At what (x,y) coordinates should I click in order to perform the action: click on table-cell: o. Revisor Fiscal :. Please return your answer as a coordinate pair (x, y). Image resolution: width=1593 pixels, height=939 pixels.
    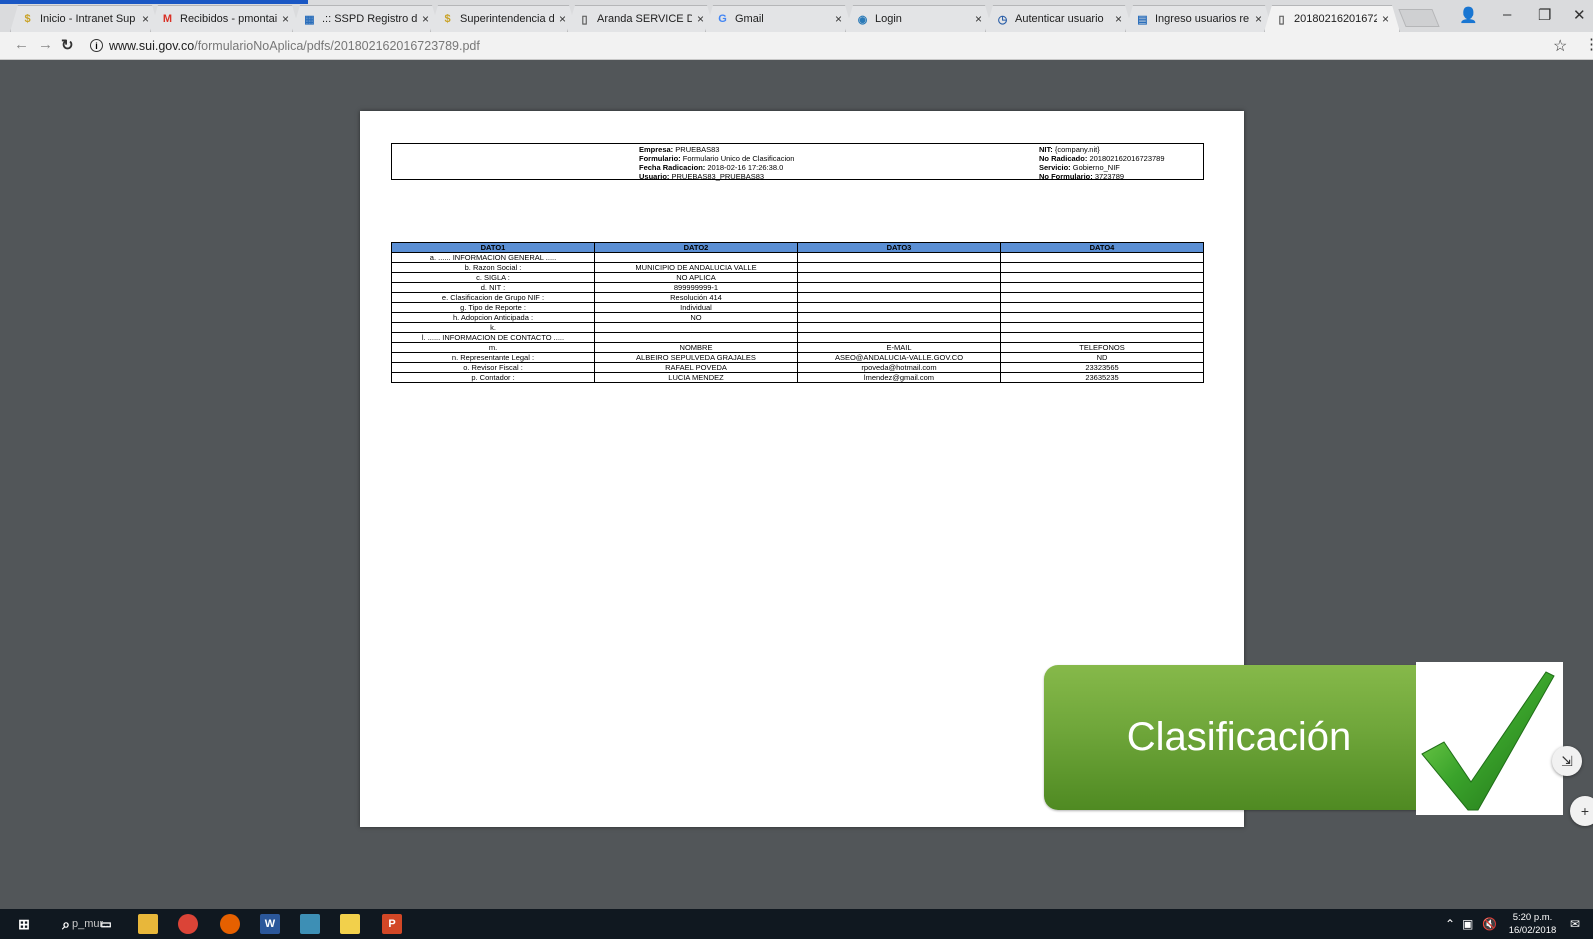
    Looking at the image, I should click on (493, 367).